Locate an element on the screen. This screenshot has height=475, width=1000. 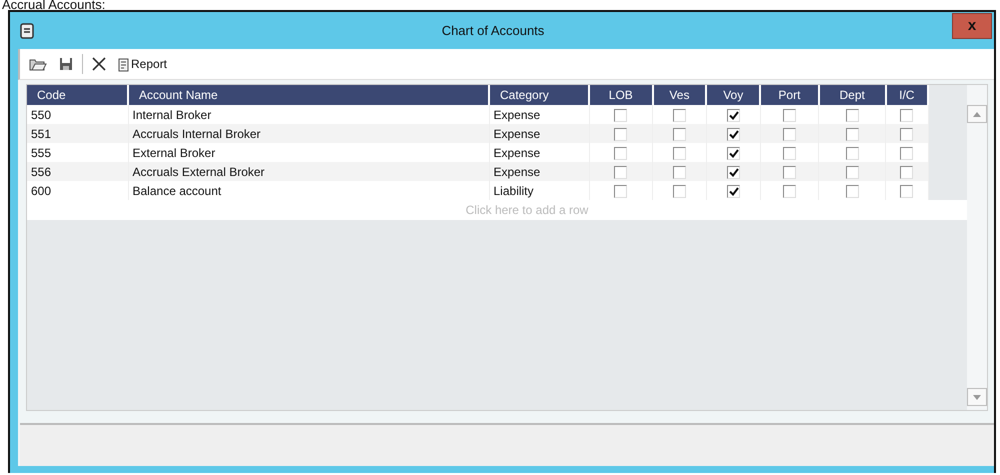
document-icon is located at coordinates (124, 64).